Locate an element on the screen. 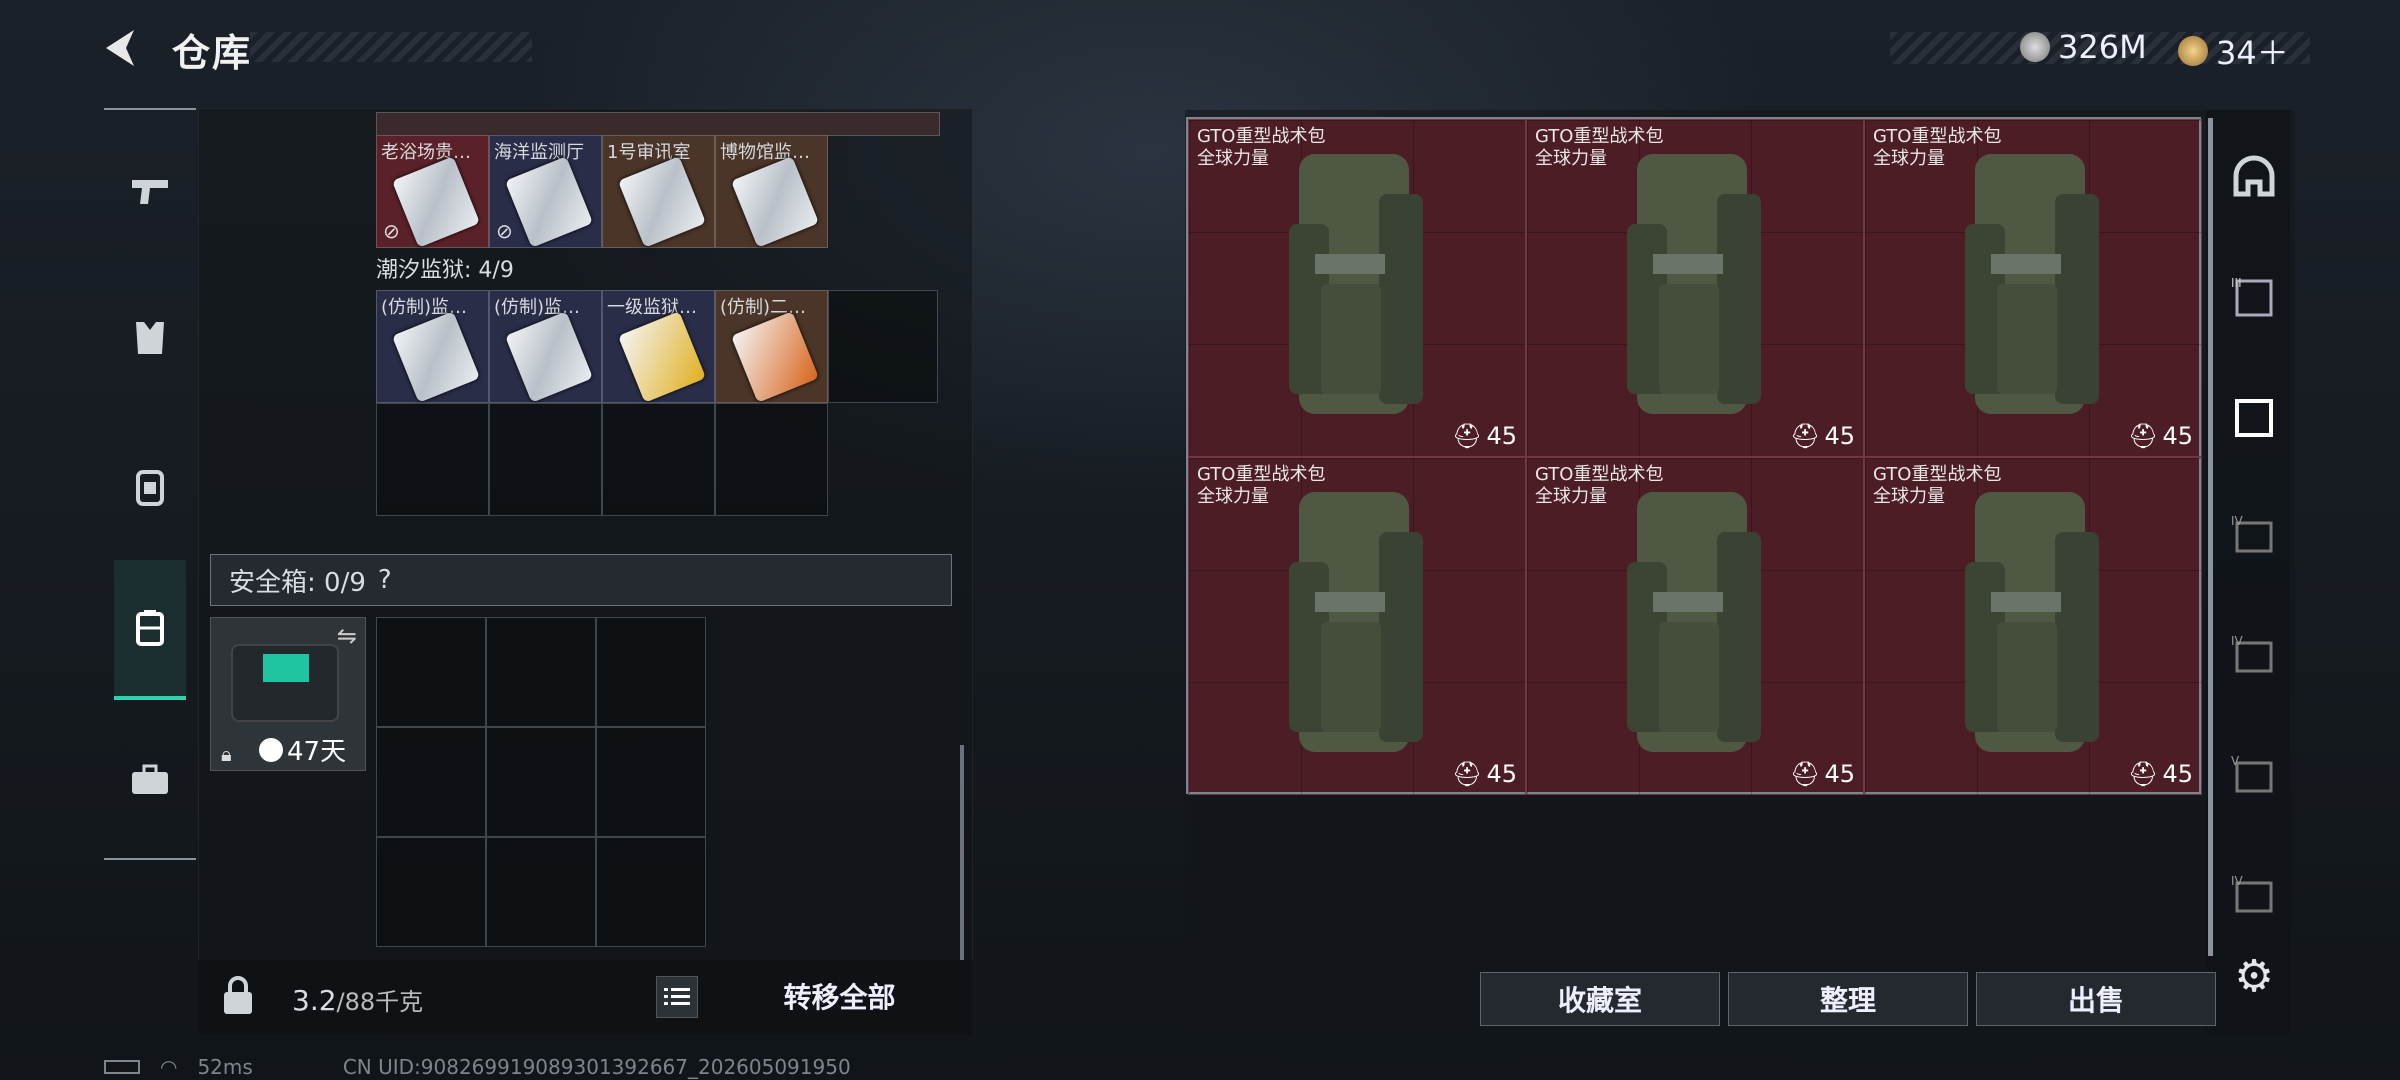  rail-item-6: V is located at coordinates (2254, 776).